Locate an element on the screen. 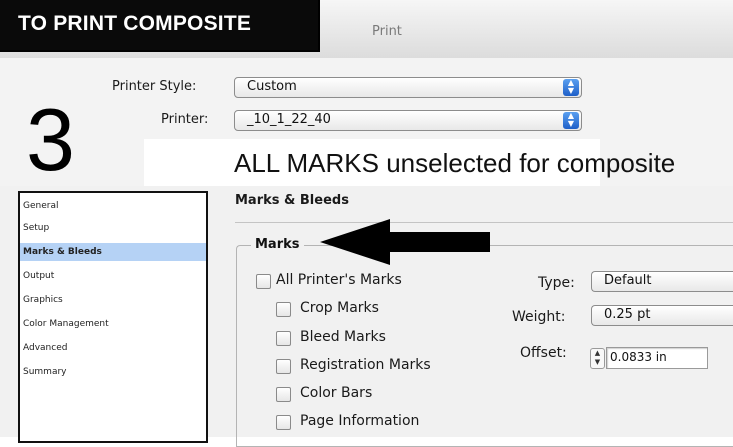 The image size is (733, 447). annotation-text: ALL MARKS unselected for composite is located at coordinates (455, 163).